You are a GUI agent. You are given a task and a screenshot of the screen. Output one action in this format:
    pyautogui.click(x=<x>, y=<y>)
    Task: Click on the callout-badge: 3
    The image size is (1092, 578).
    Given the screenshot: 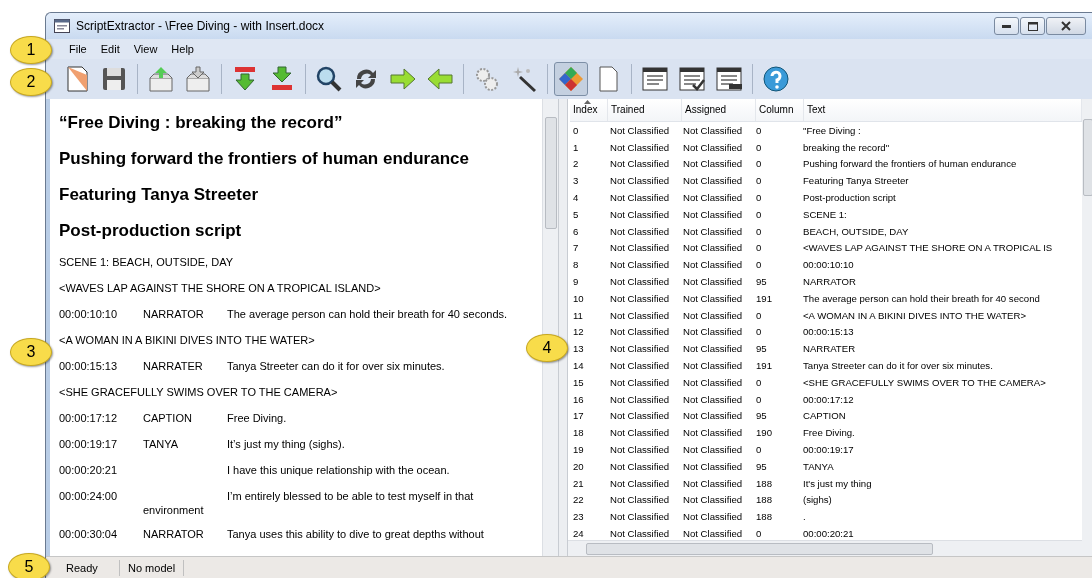 What is the action you would take?
    pyautogui.click(x=31, y=352)
    